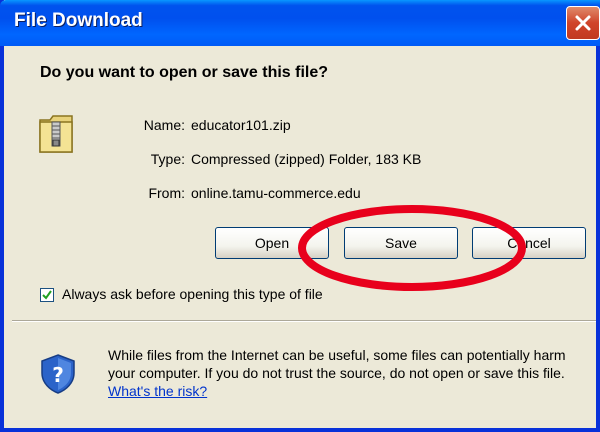  I want to click on shield-question-icon: ?, so click(58, 374).